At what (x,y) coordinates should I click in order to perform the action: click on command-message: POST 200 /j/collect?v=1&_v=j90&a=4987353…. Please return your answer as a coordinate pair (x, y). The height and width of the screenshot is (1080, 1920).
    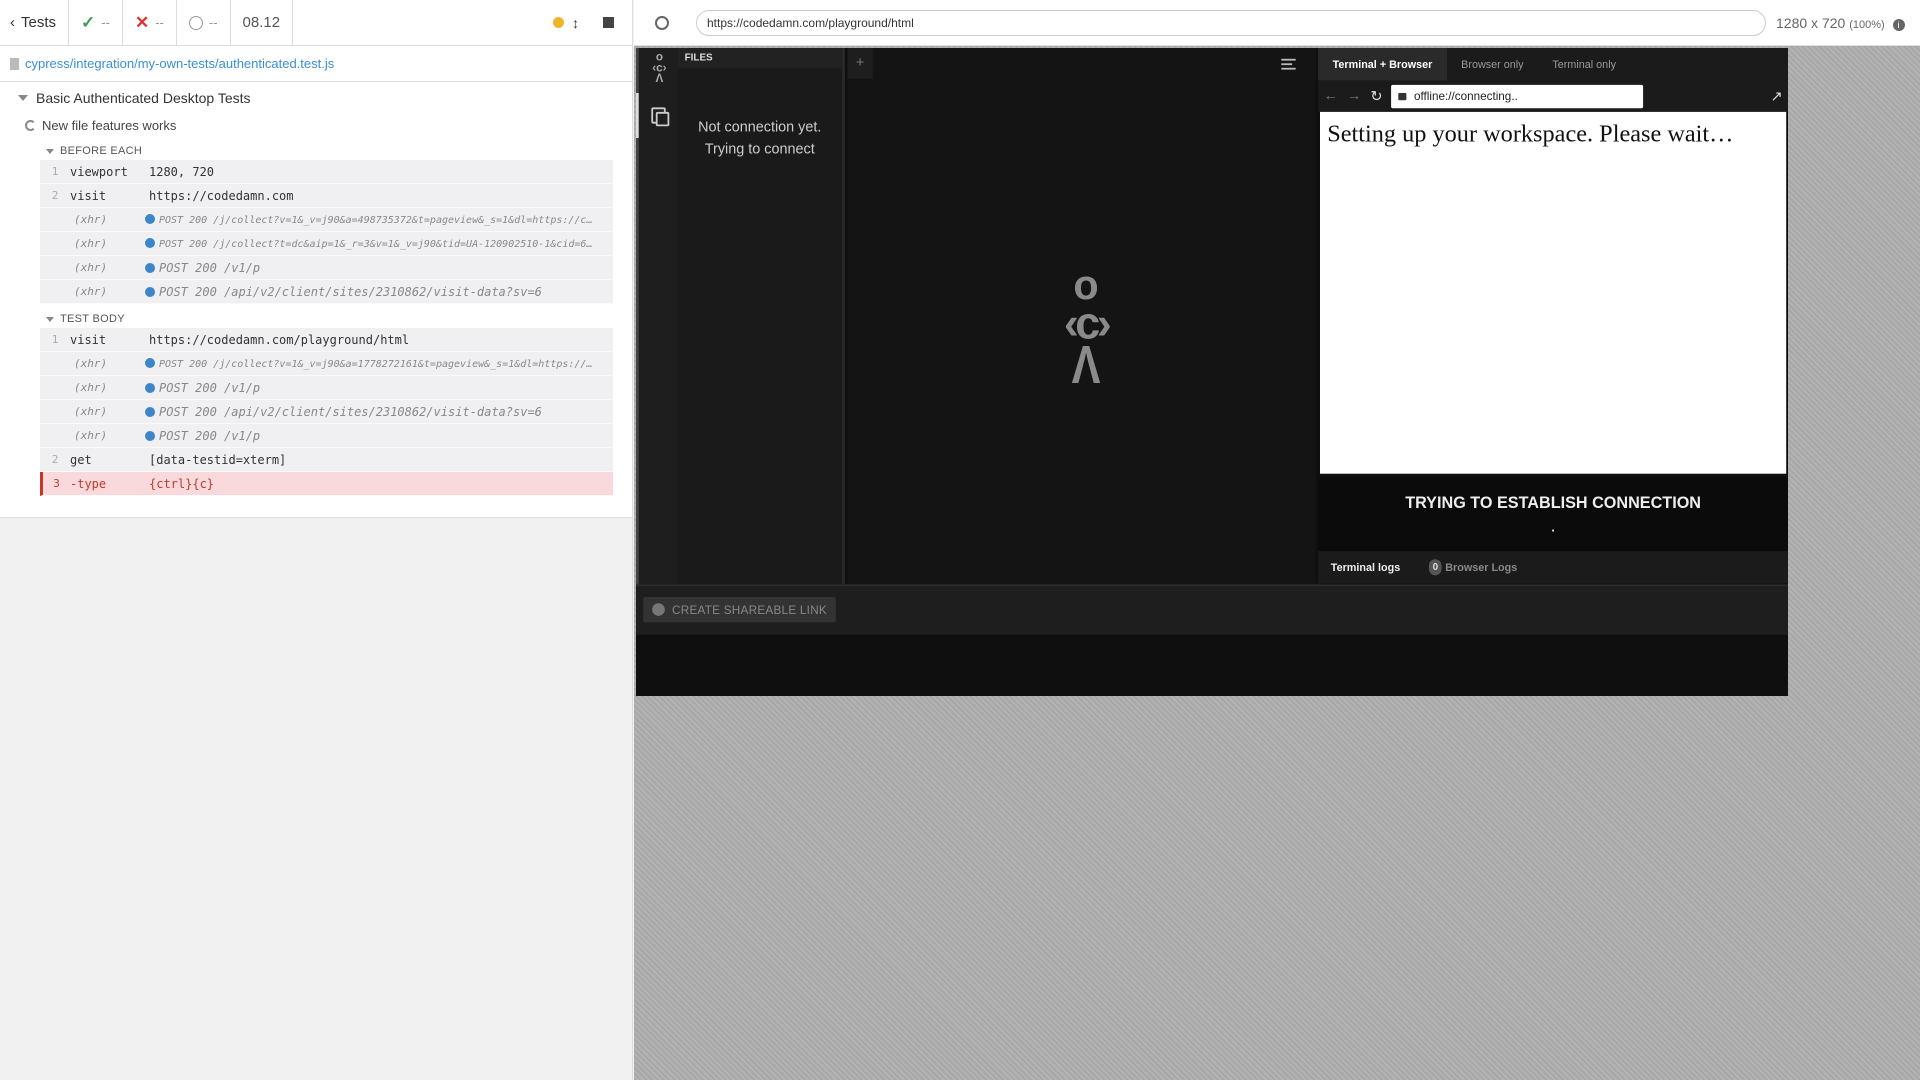
    Looking at the image, I should click on (379, 219).